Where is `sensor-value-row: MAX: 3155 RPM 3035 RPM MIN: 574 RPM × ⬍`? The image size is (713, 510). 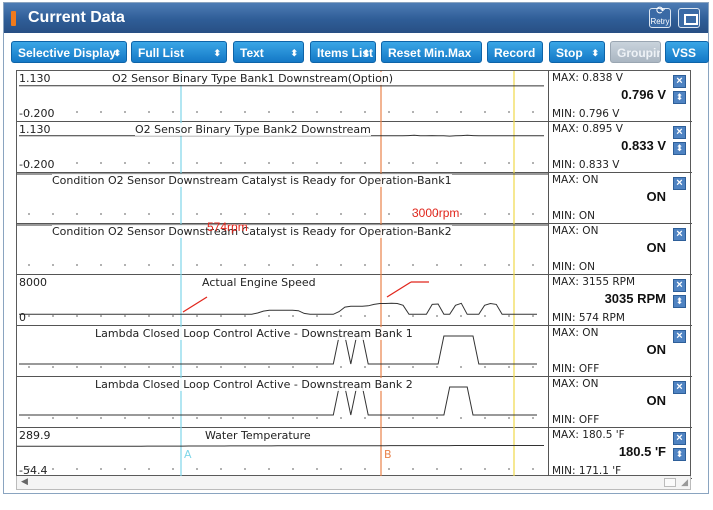
sensor-value-row: MAX: 3155 RPM 3035 RPM MIN: 574 RPM × ⬍ is located at coordinates (620, 300).